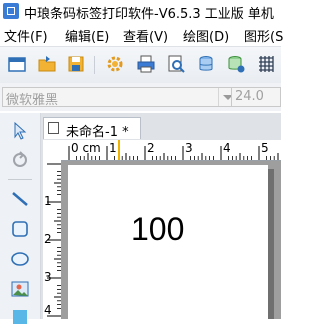  Describe the element at coordinates (249, 96) in the screenshot. I see `font-size-value: 24.0` at that location.